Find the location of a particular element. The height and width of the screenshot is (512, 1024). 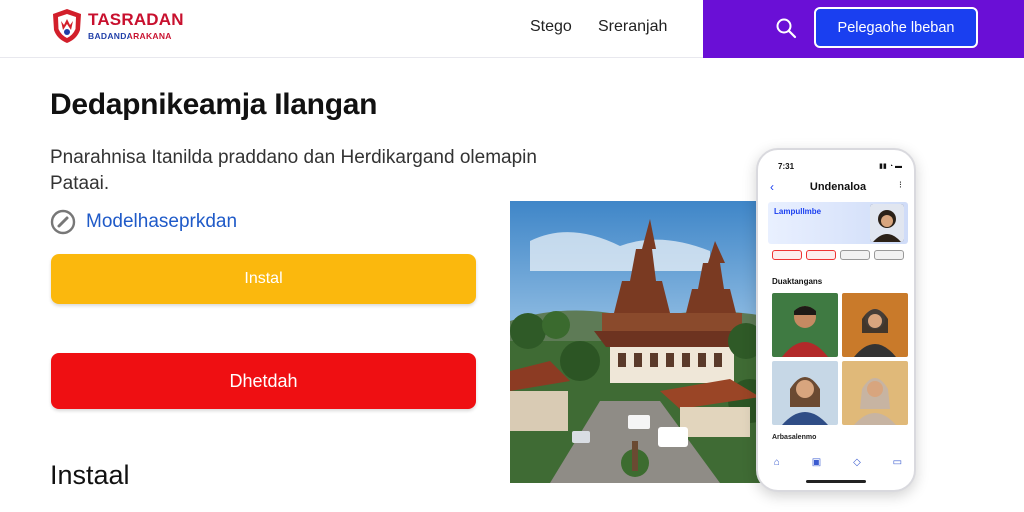

filter-chips is located at coordinates (838, 255).